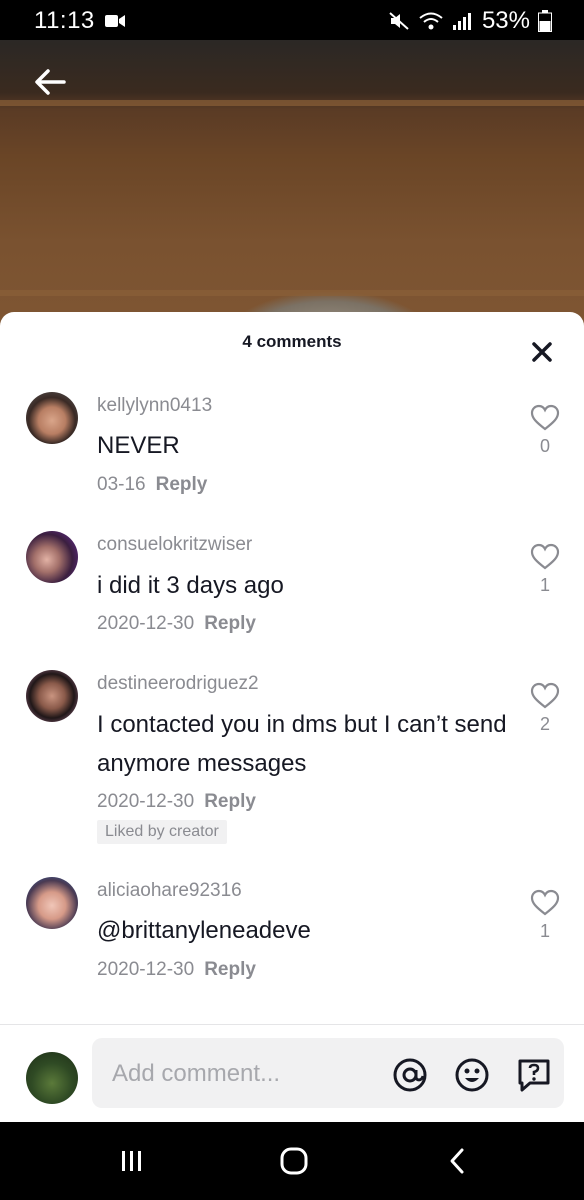 The width and height of the screenshot is (584, 1200). What do you see at coordinates (292, 341) in the screenshot?
I see `comment-count: 4 comments` at bounding box center [292, 341].